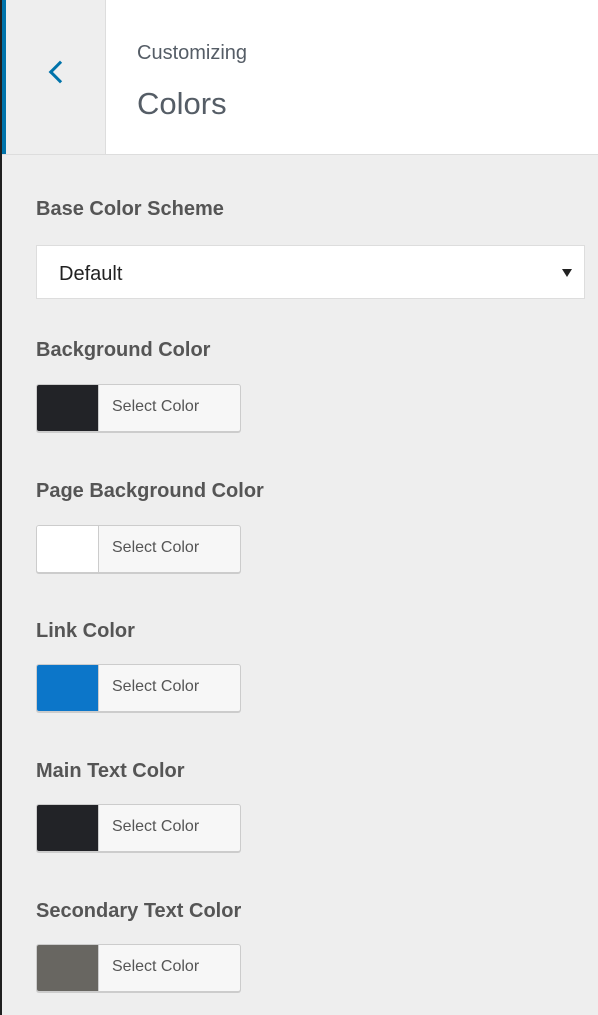 The image size is (598, 1015). Describe the element at coordinates (192, 53) in the screenshot. I see `header-pretitle: Customizing` at that location.